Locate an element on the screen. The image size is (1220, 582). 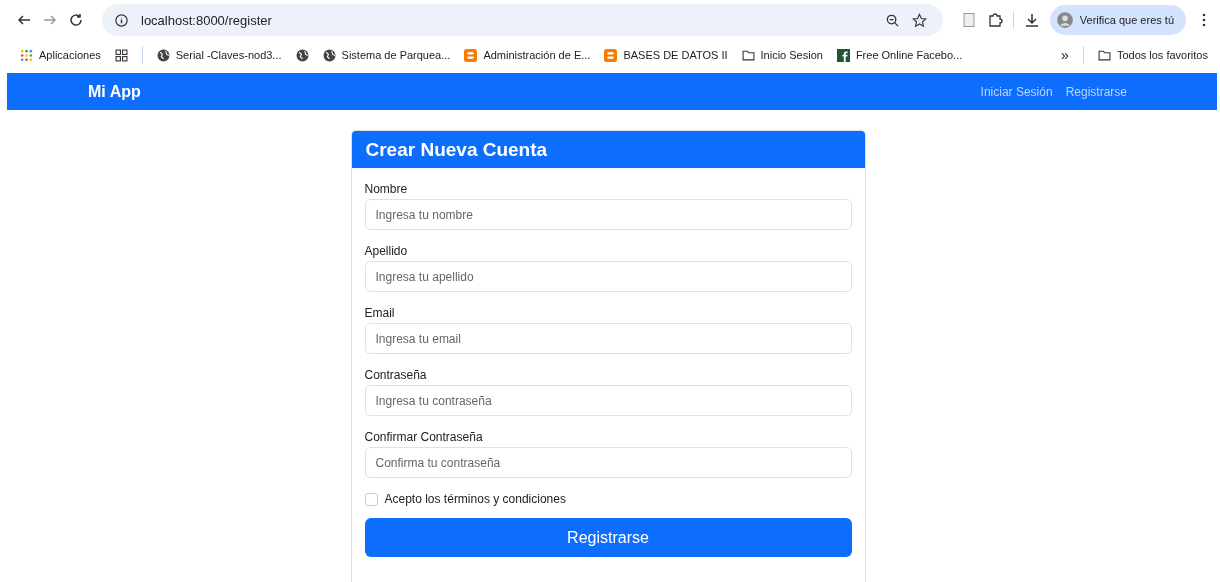
puzzle-icon is located at coordinates (994, 20).